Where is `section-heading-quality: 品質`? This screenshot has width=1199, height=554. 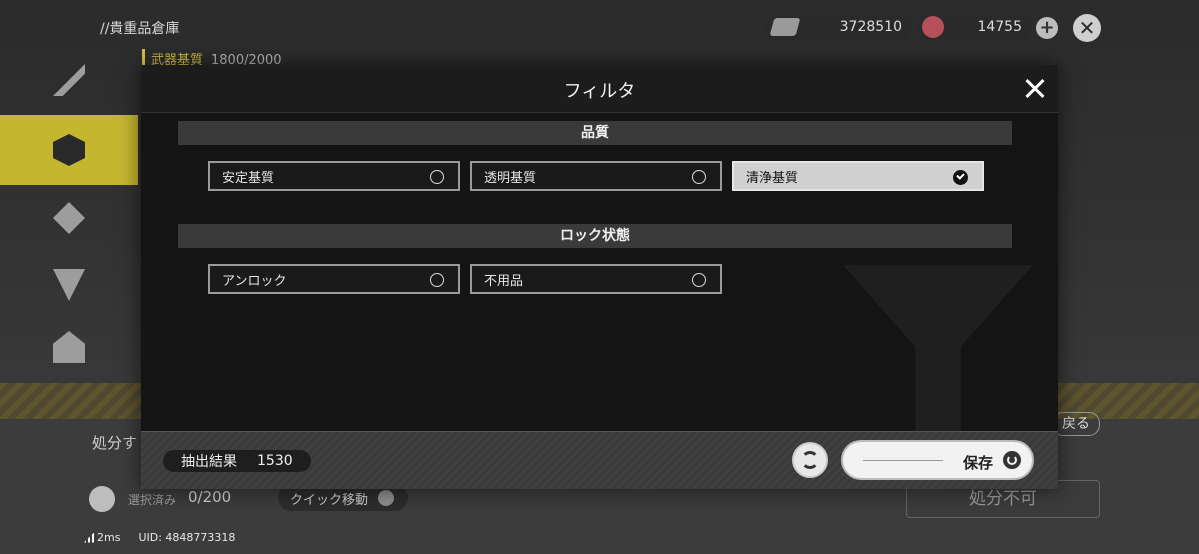 section-heading-quality: 品質 is located at coordinates (595, 133).